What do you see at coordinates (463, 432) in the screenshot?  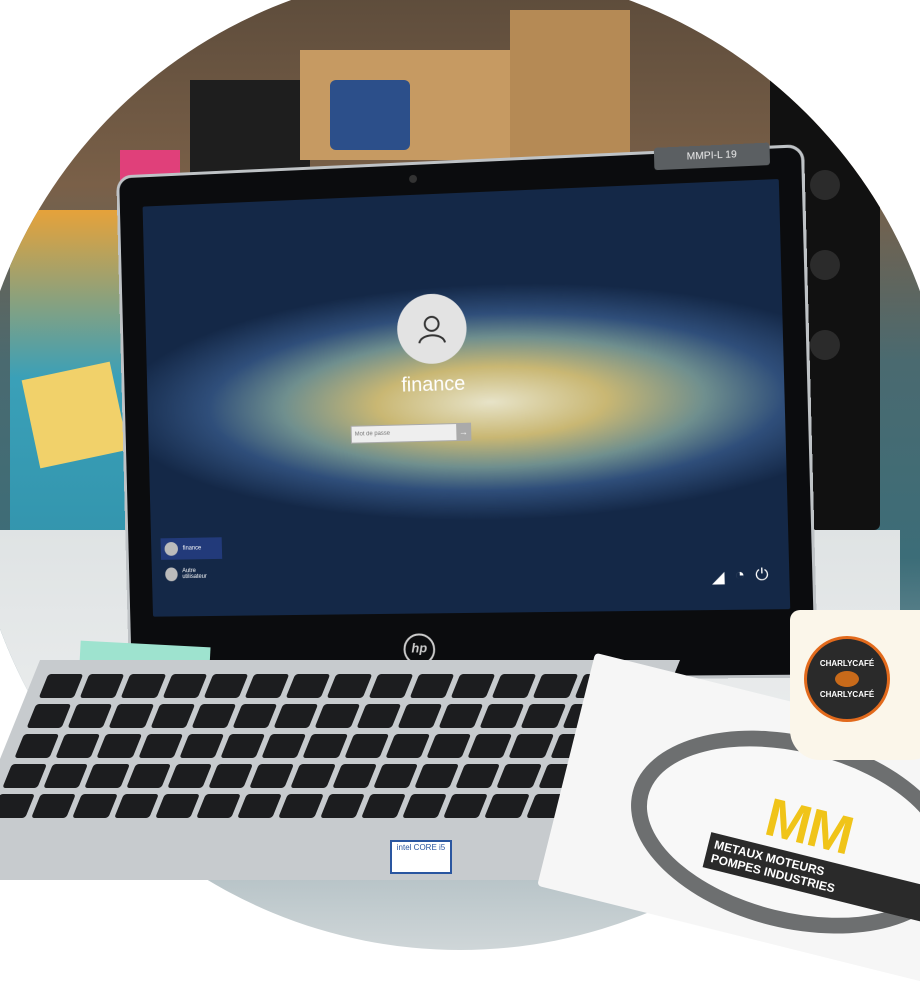 I see `submit-arrow-button: →` at bounding box center [463, 432].